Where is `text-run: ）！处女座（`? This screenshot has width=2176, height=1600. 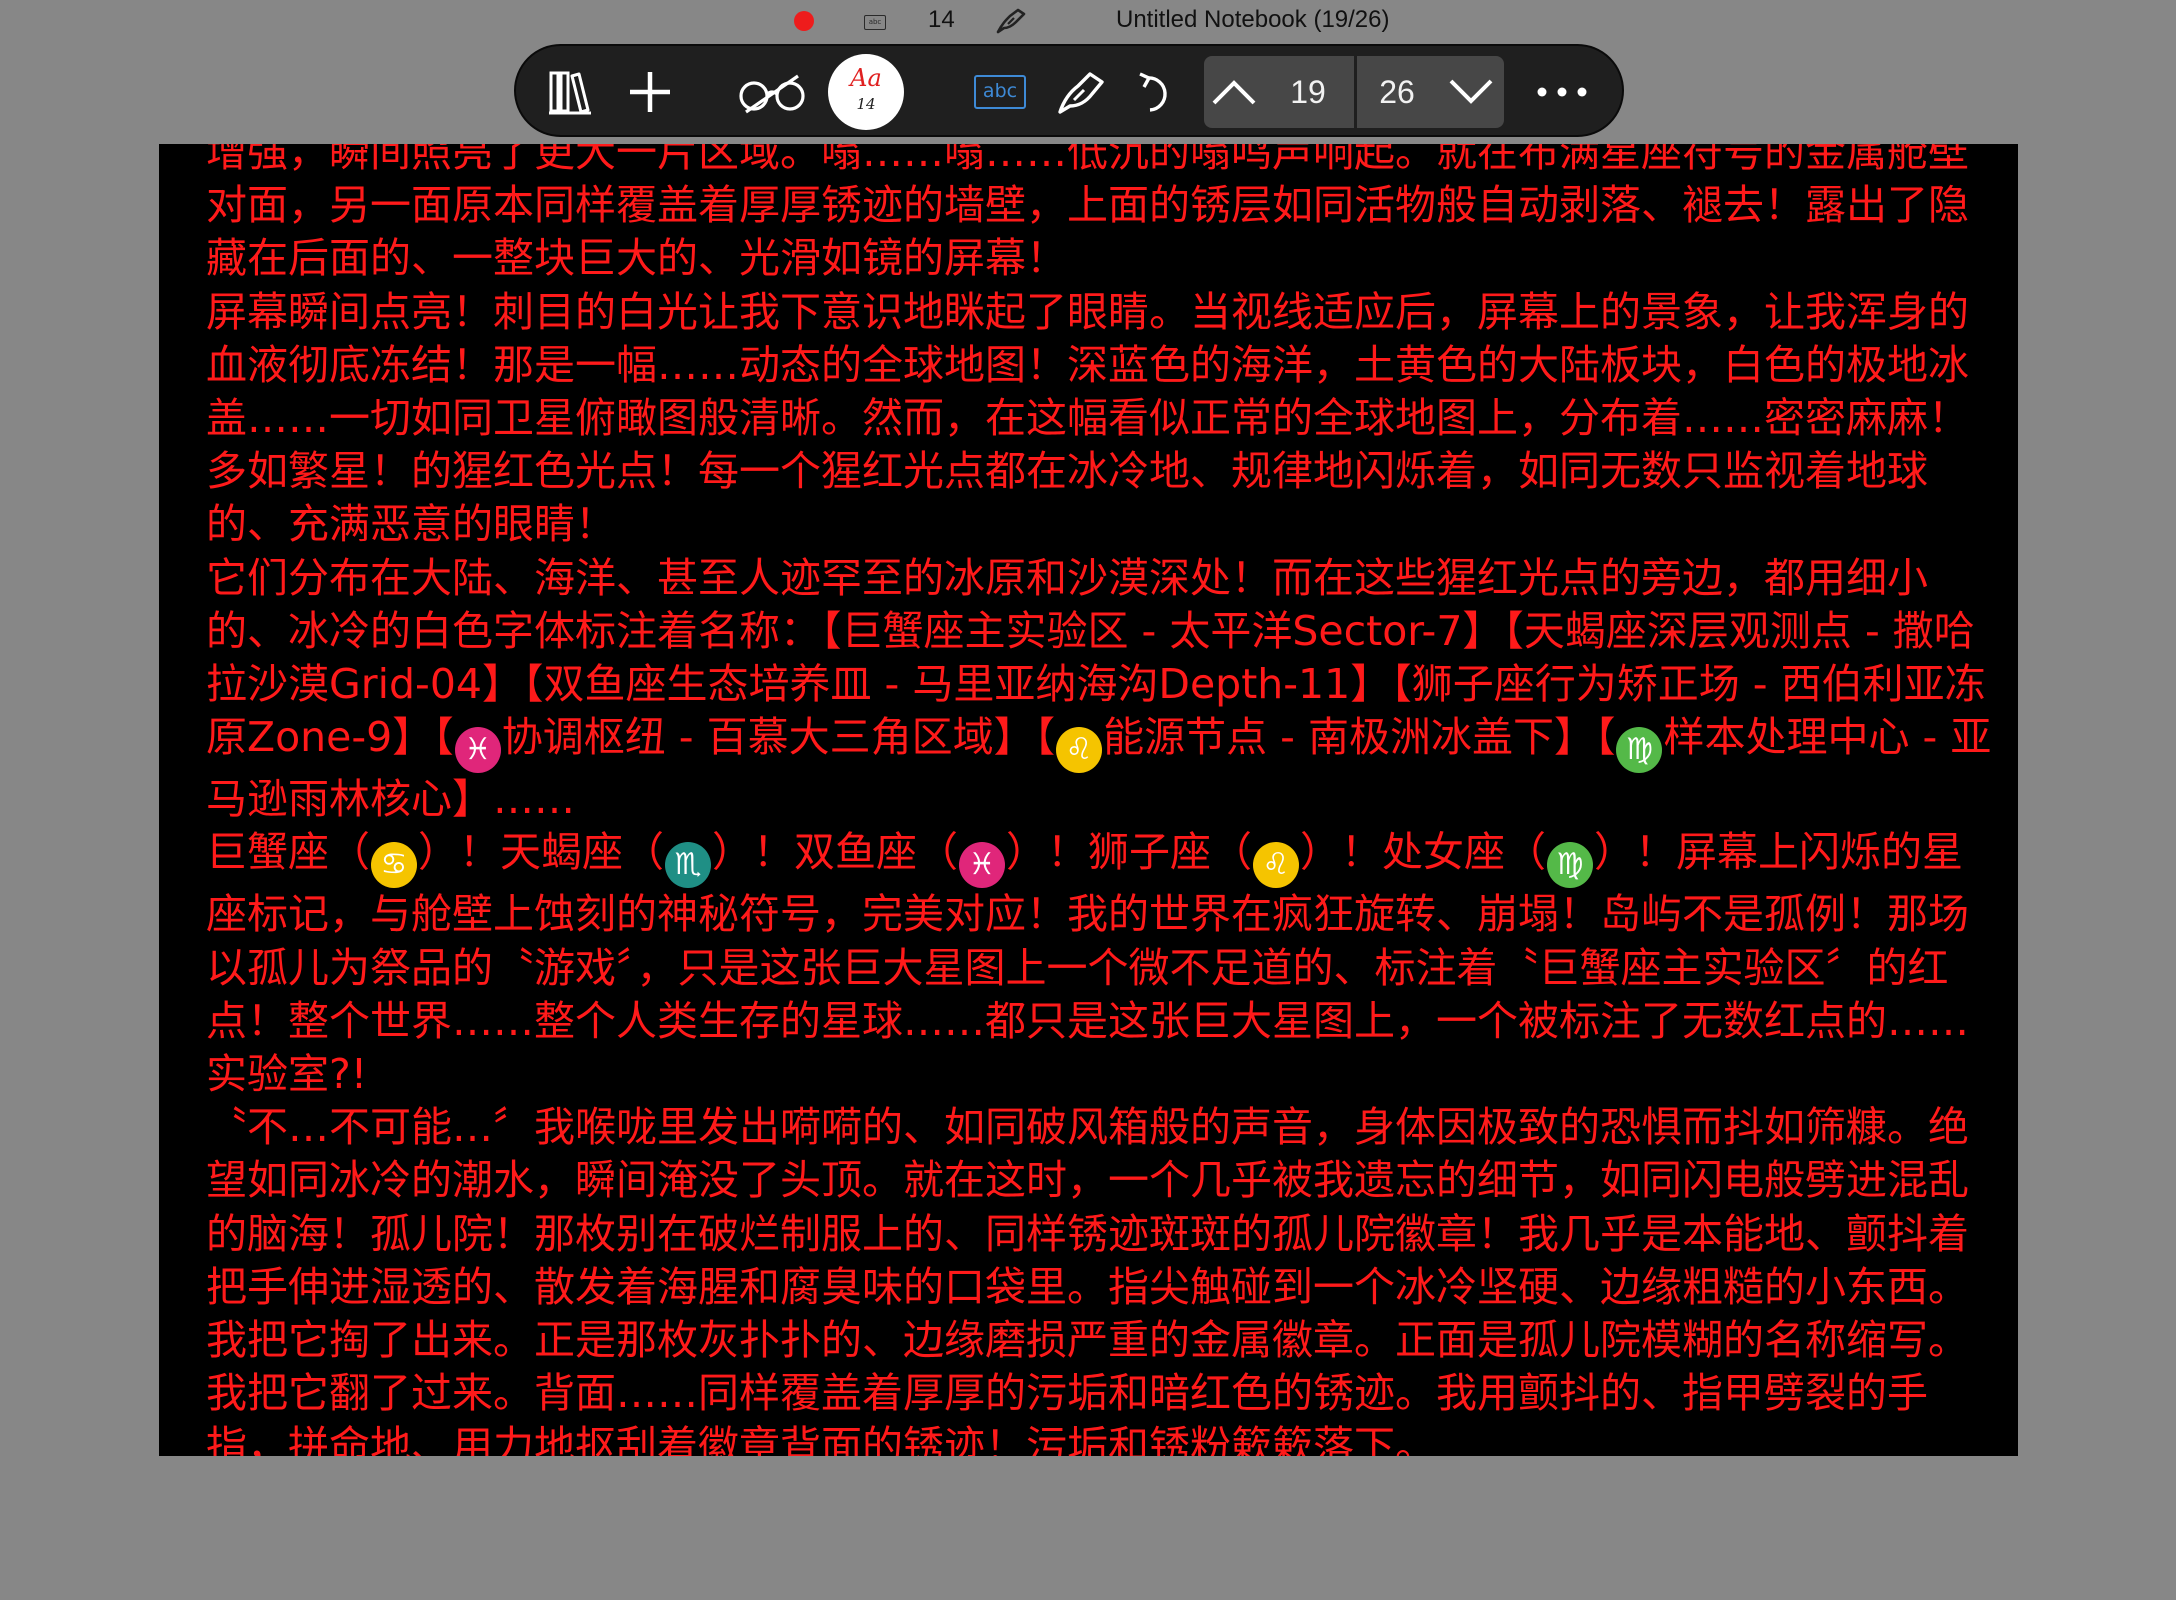
text-run: ）！处女座（ is located at coordinates (1423, 852).